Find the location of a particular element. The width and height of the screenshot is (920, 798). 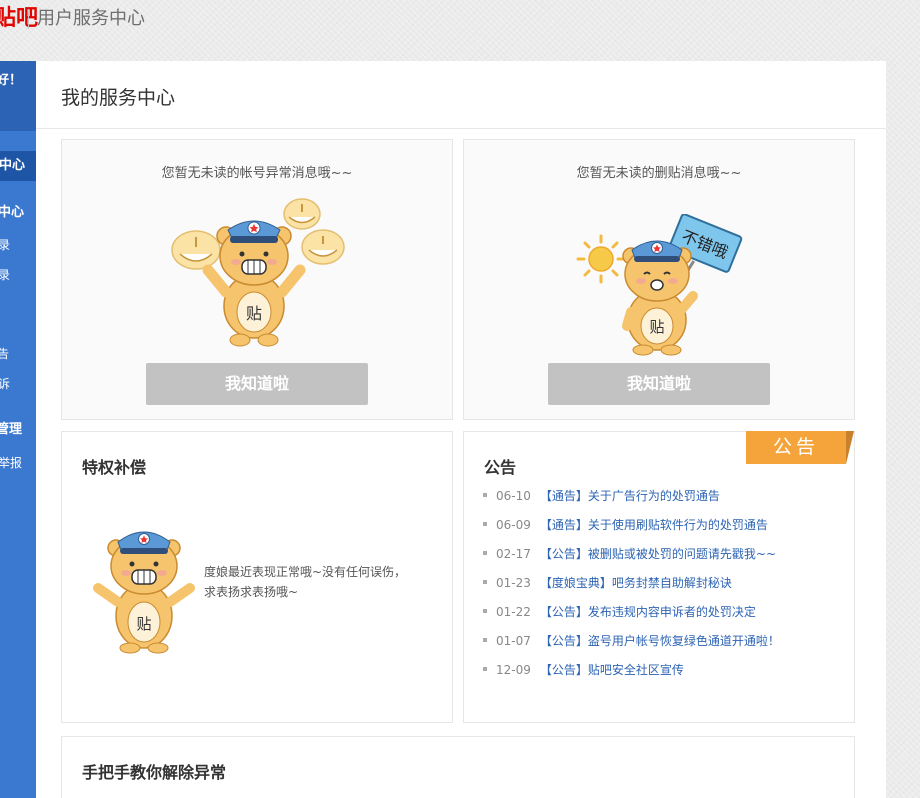

header-divider is located at coordinates (28, 19).